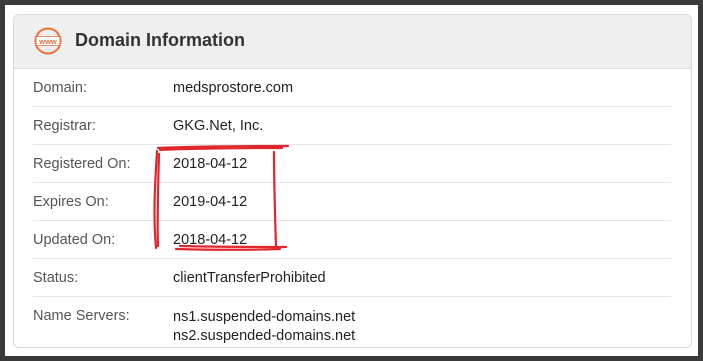 The image size is (703, 361). What do you see at coordinates (264, 336) in the screenshot?
I see `name-server-2: ns2.suspended-domains.net` at bounding box center [264, 336].